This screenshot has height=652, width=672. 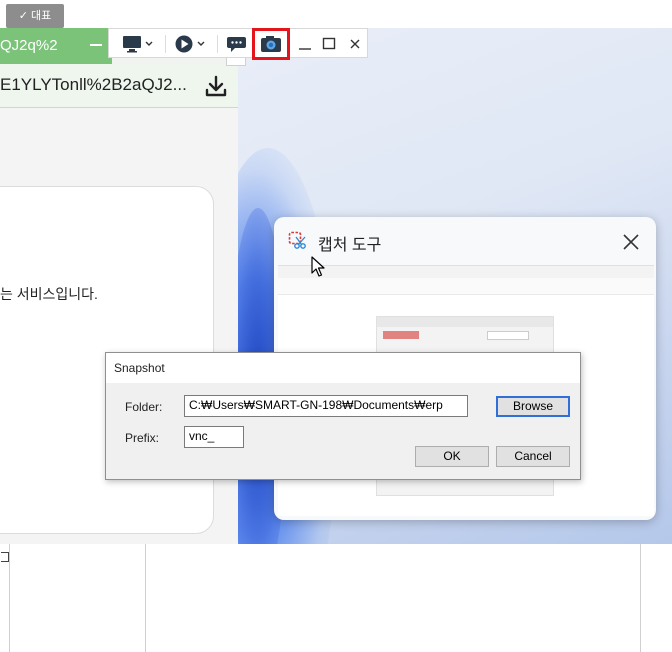 What do you see at coordinates (465, 322) in the screenshot?
I see `preview-window-header` at bounding box center [465, 322].